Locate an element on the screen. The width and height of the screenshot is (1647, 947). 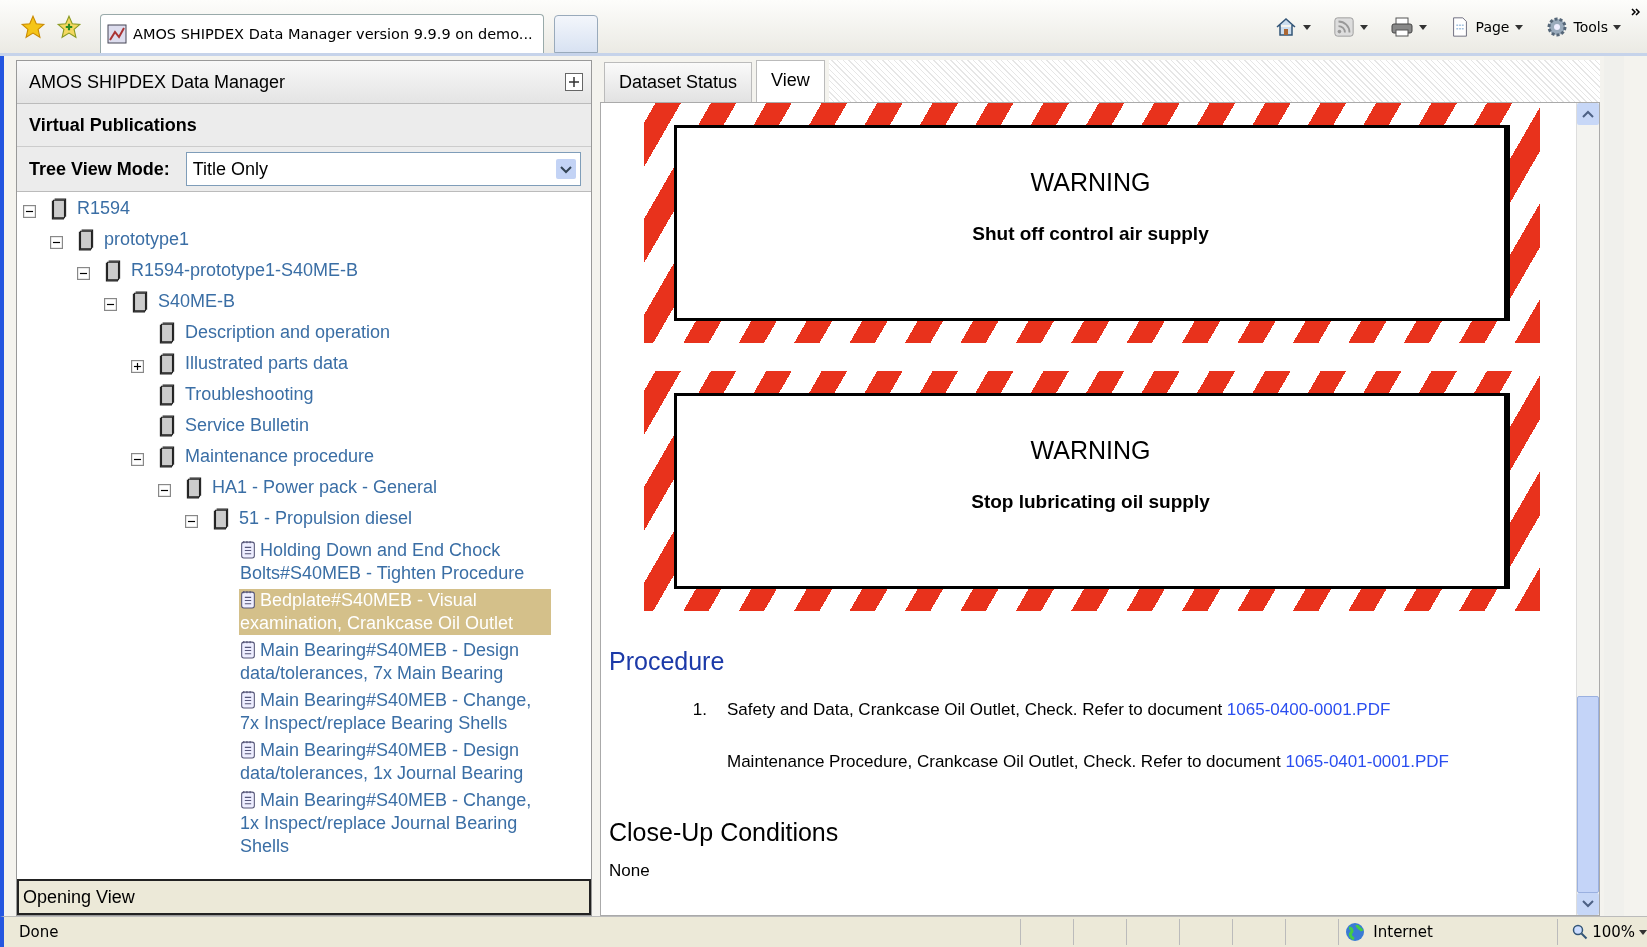
section-heading: Procedure is located at coordinates (667, 661).